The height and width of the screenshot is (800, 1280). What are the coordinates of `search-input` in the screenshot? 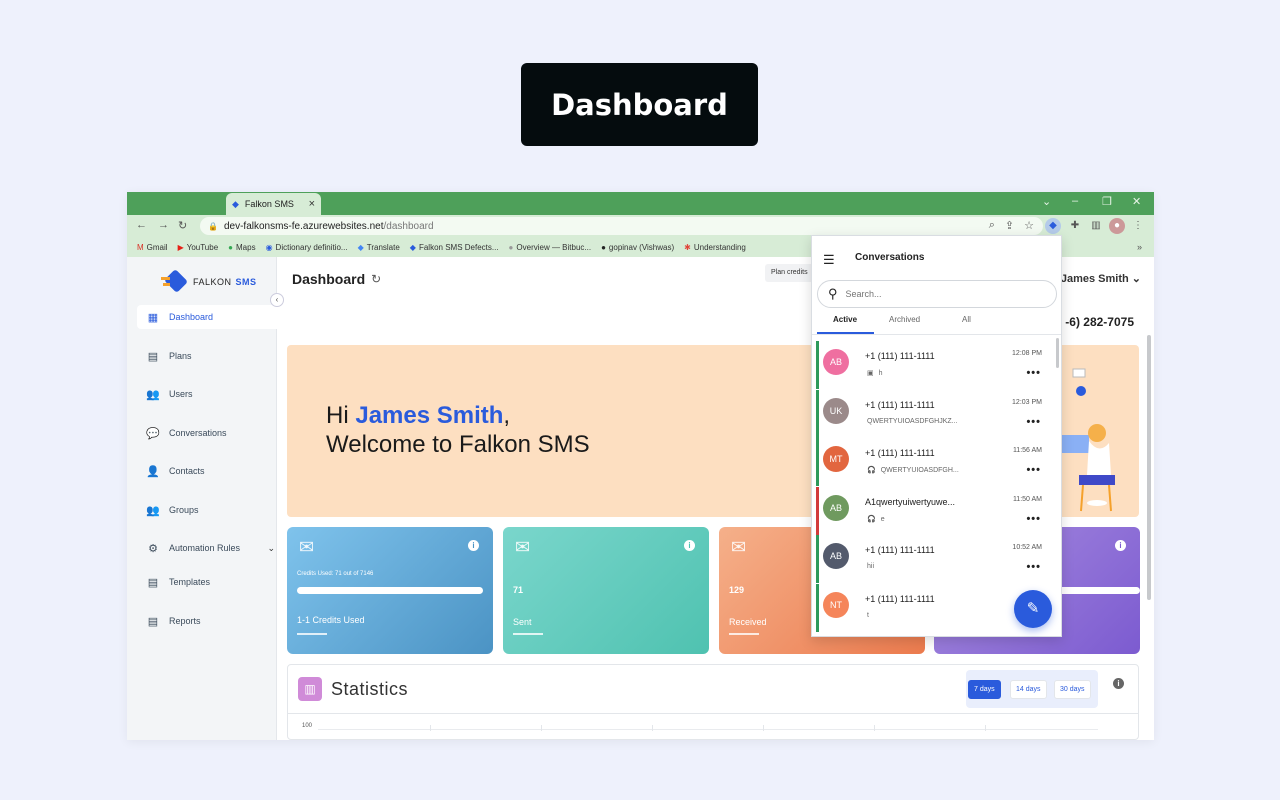 It's located at (935, 294).